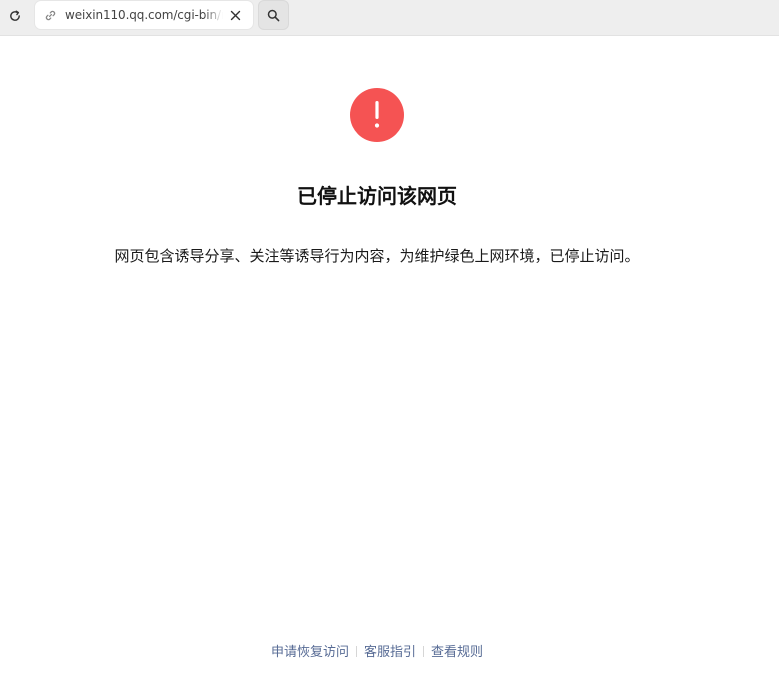 This screenshot has height=684, width=779. I want to click on close-tab-button, so click(235, 15).